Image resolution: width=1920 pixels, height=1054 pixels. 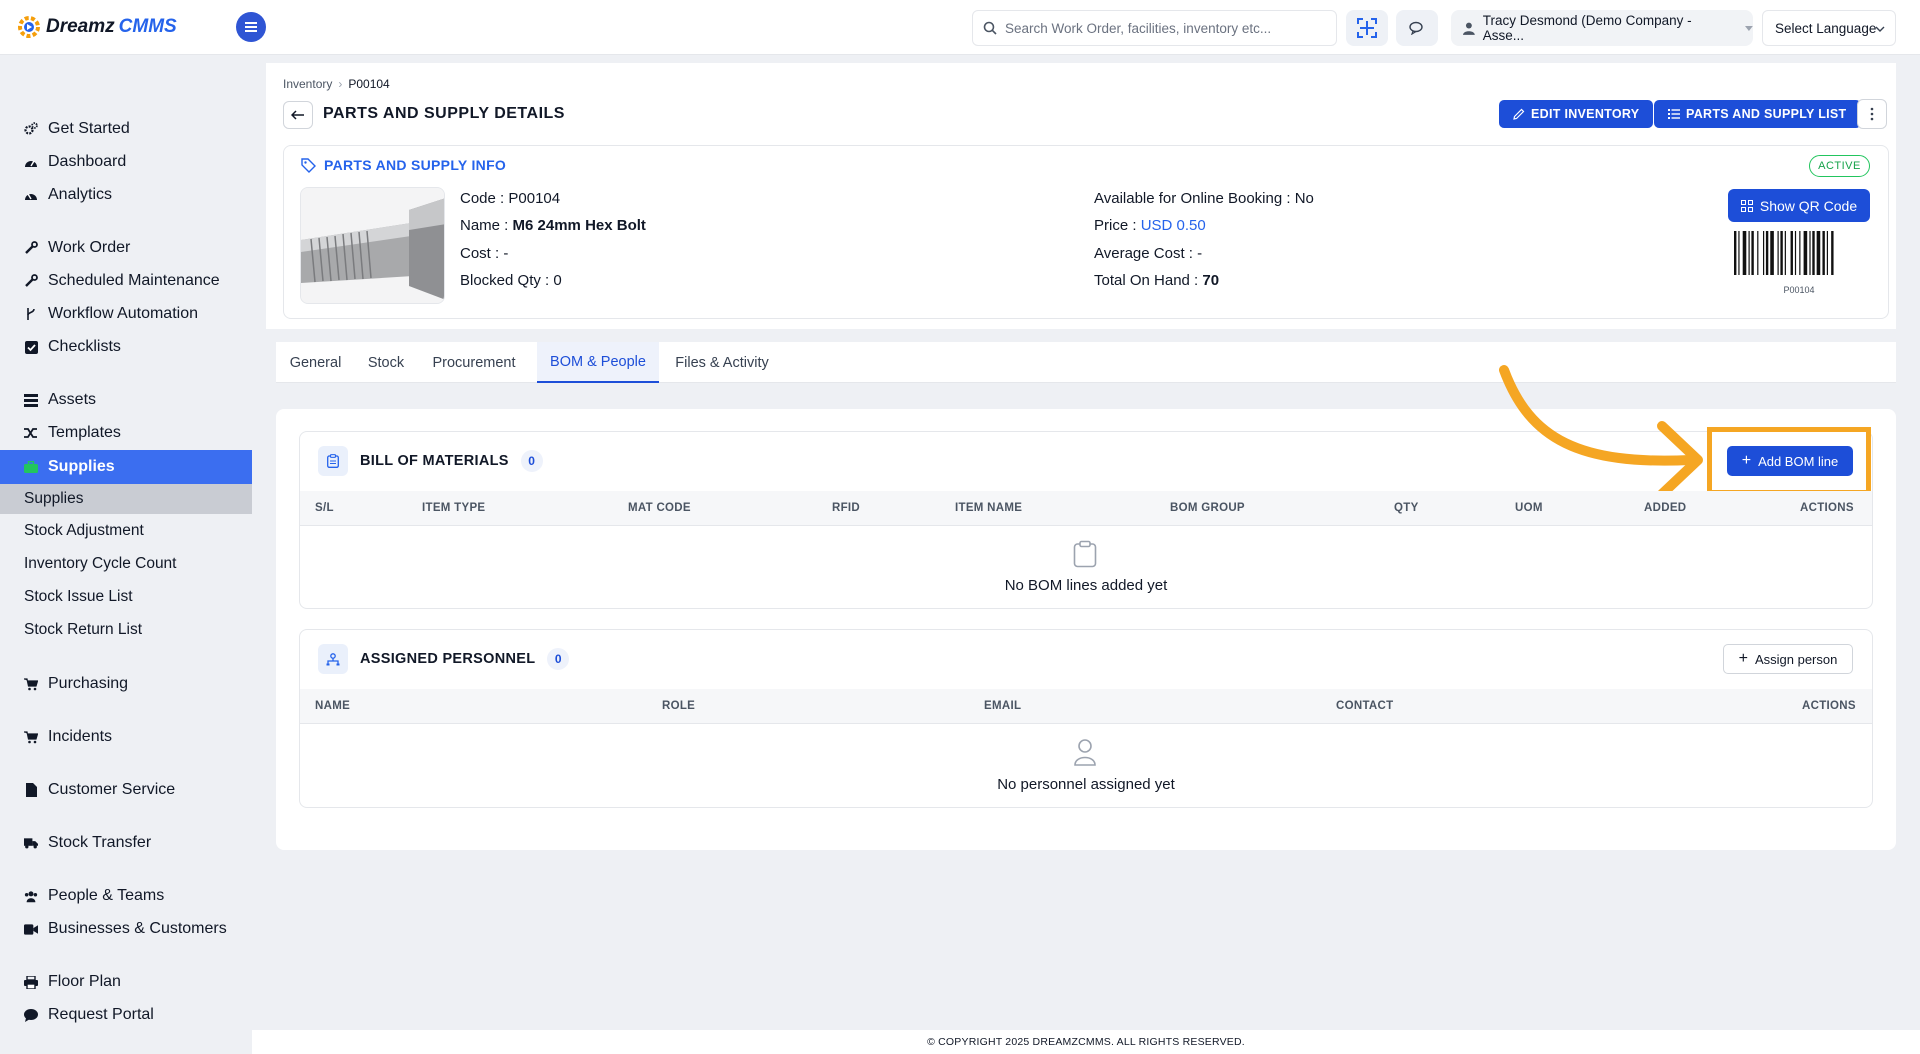 I want to click on sidebar-item-businesses-customers: Businesses & Customers, so click(x=126, y=929).